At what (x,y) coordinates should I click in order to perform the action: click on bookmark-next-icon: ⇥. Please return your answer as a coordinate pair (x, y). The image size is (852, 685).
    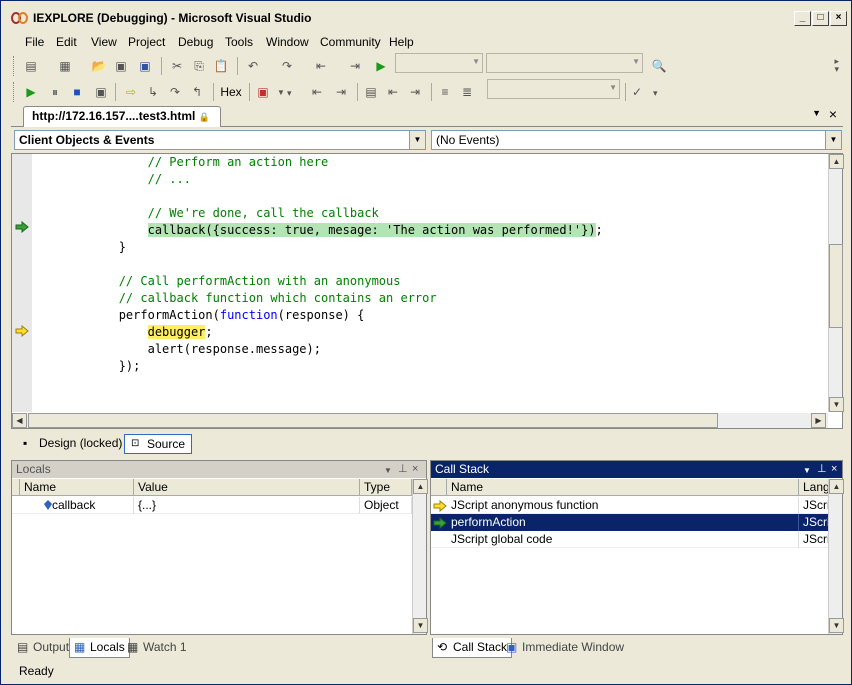
    Looking at the image, I should click on (341, 92).